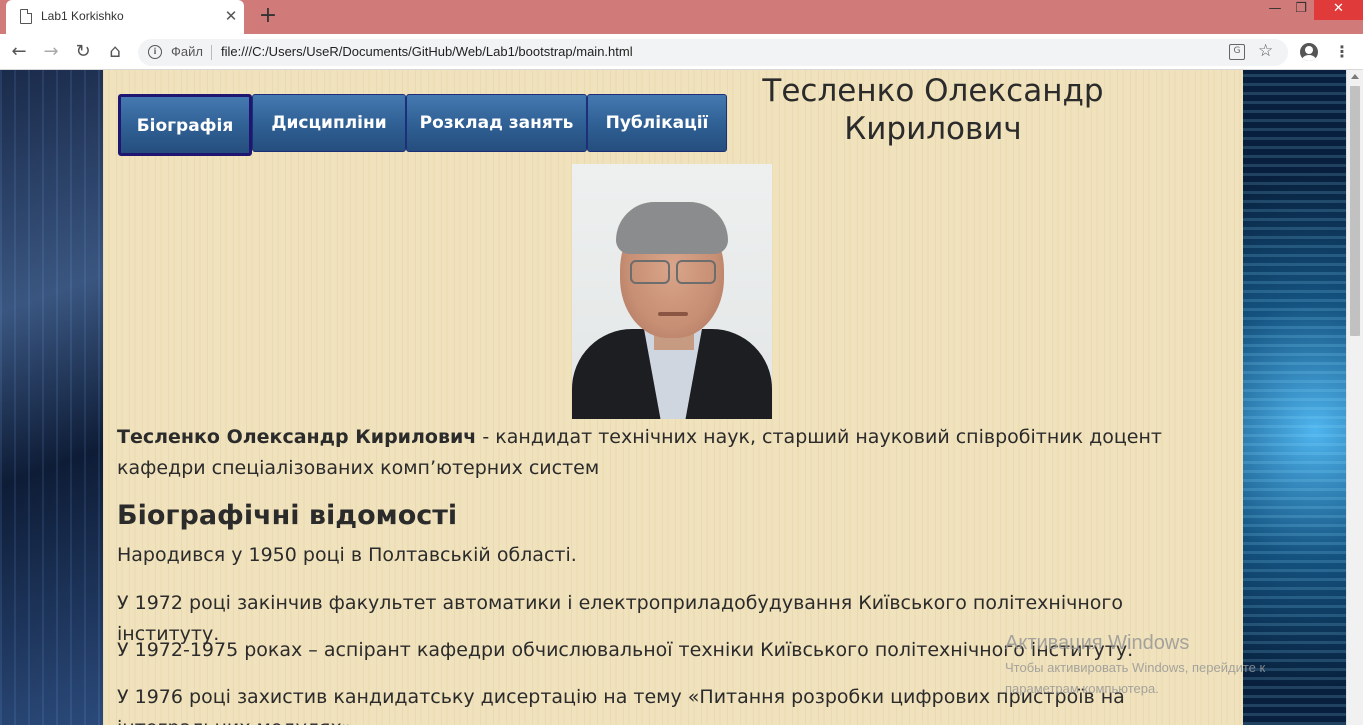 This screenshot has height=725, width=1363. What do you see at coordinates (1294, 397) in the screenshot?
I see `background-decoration-right` at bounding box center [1294, 397].